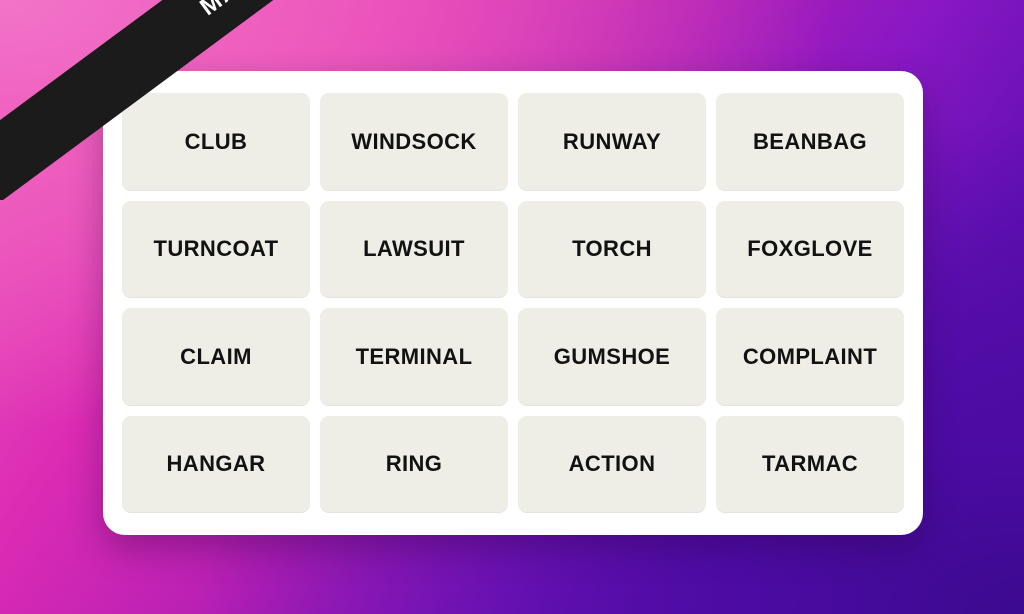 The width and height of the screenshot is (1024, 614). I want to click on word-tile: GUMSHOE, so click(612, 357).